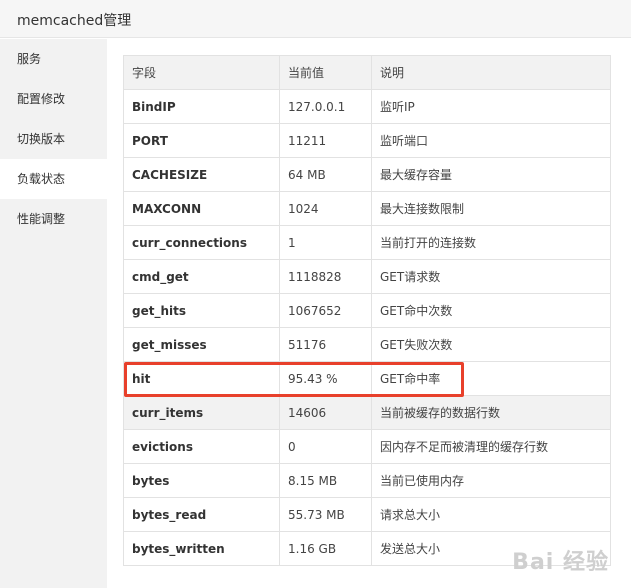 The width and height of the screenshot is (631, 588). I want to click on table-header-row: 字段 当前值 说明, so click(367, 72).